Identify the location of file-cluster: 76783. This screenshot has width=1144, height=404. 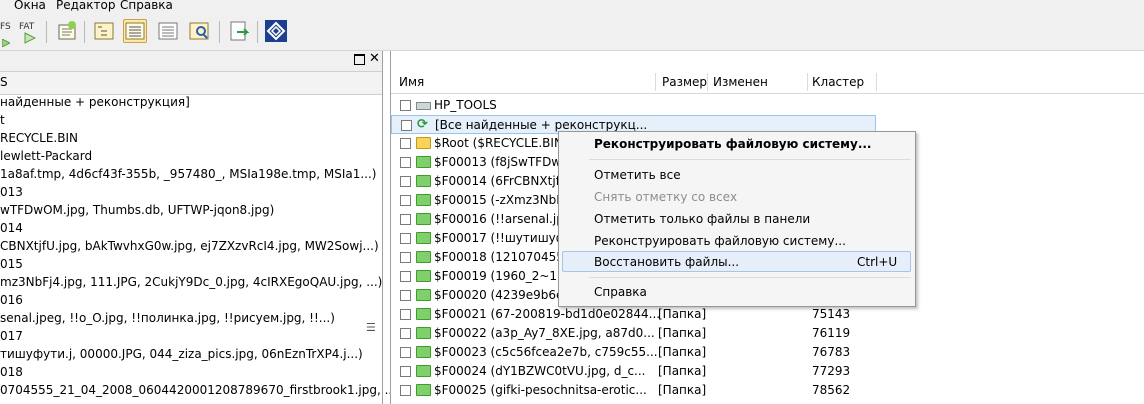
(831, 352).